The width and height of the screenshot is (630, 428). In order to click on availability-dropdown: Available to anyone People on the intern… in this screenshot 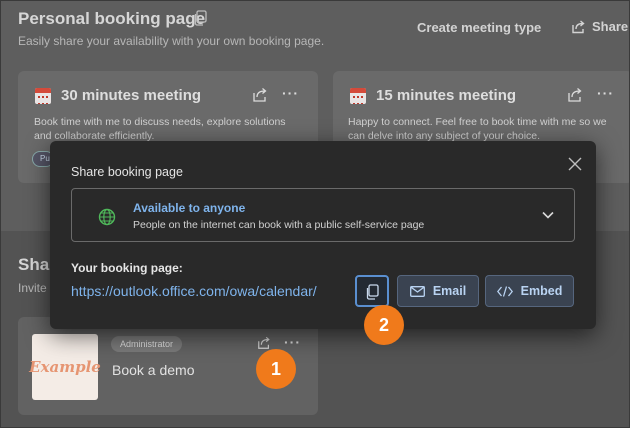, I will do `click(323, 215)`.